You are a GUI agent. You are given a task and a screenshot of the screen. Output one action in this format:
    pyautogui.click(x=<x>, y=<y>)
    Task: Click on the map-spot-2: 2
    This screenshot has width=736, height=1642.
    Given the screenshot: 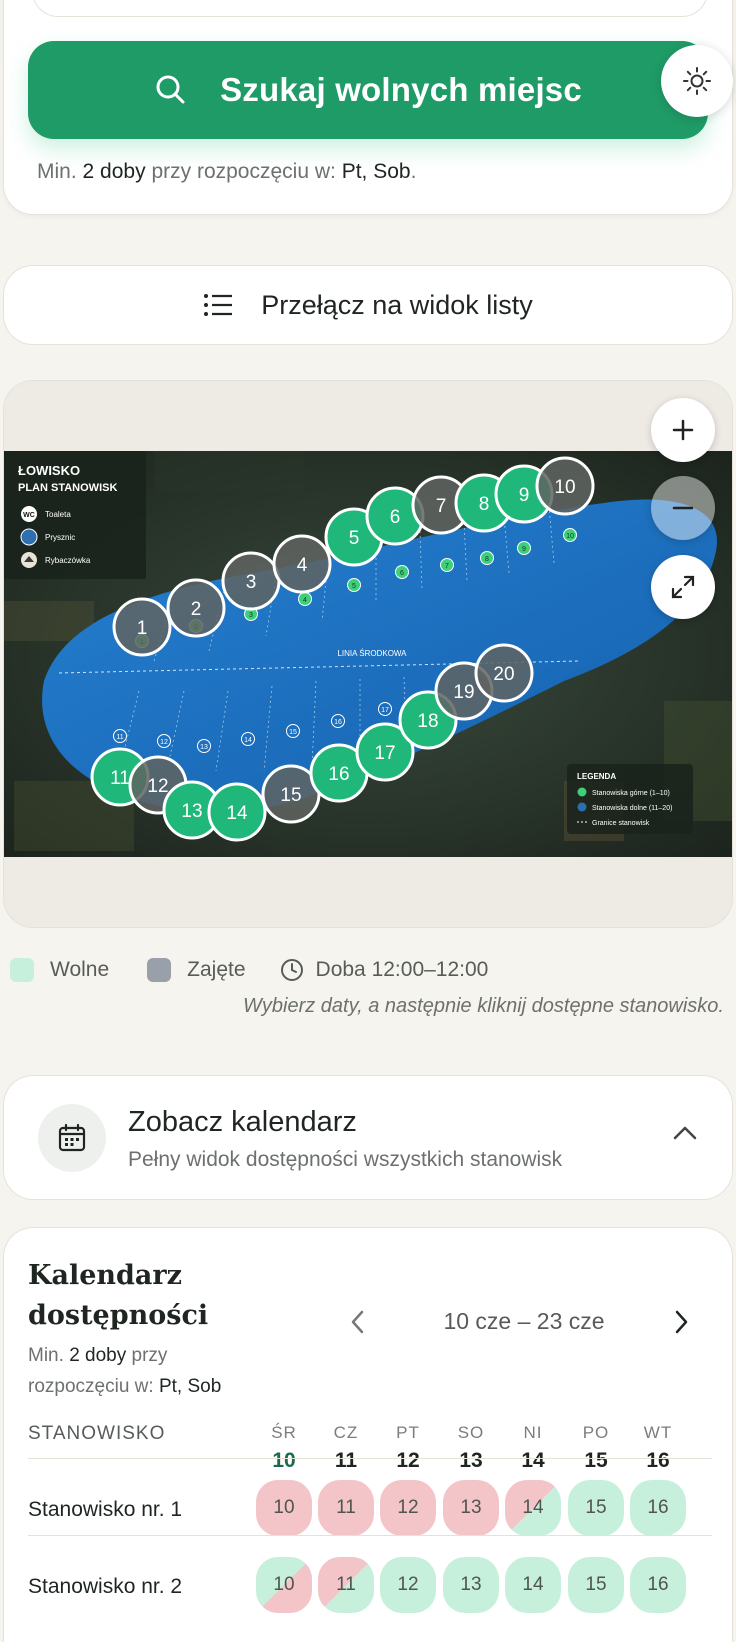 What is the action you would take?
    pyautogui.click(x=196, y=608)
    